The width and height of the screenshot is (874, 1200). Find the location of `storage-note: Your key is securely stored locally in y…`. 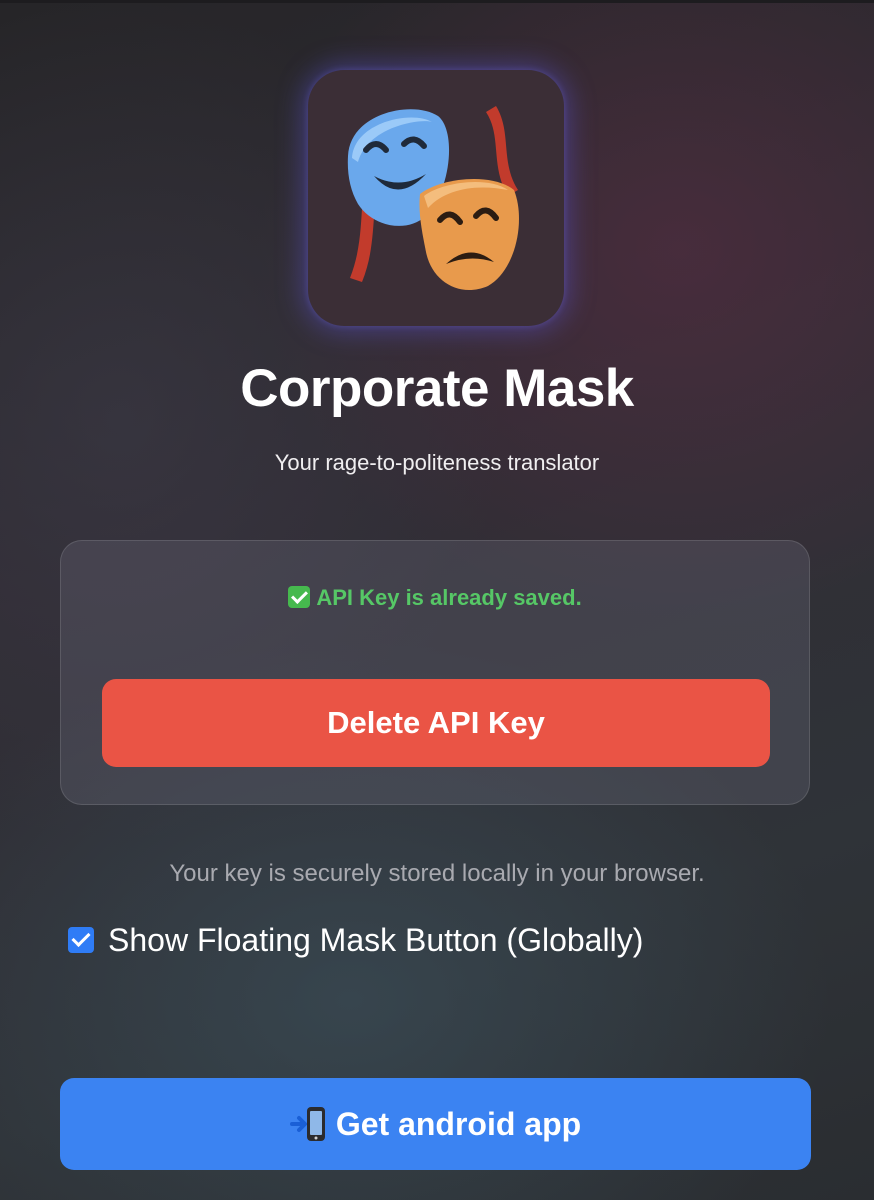

storage-note: Your key is securely stored locally in y… is located at coordinates (437, 873).